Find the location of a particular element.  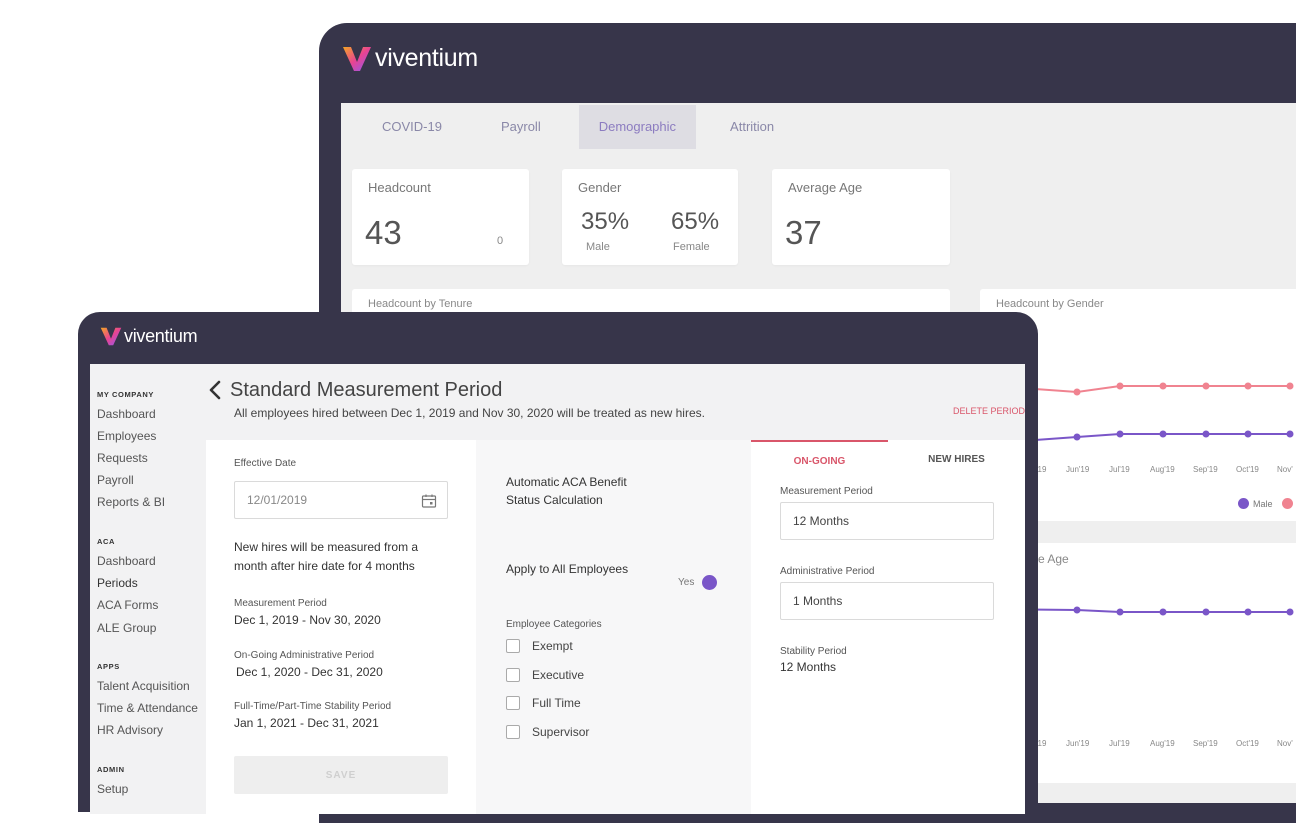

effective-date-input: 12/01/2019 is located at coordinates (341, 500).